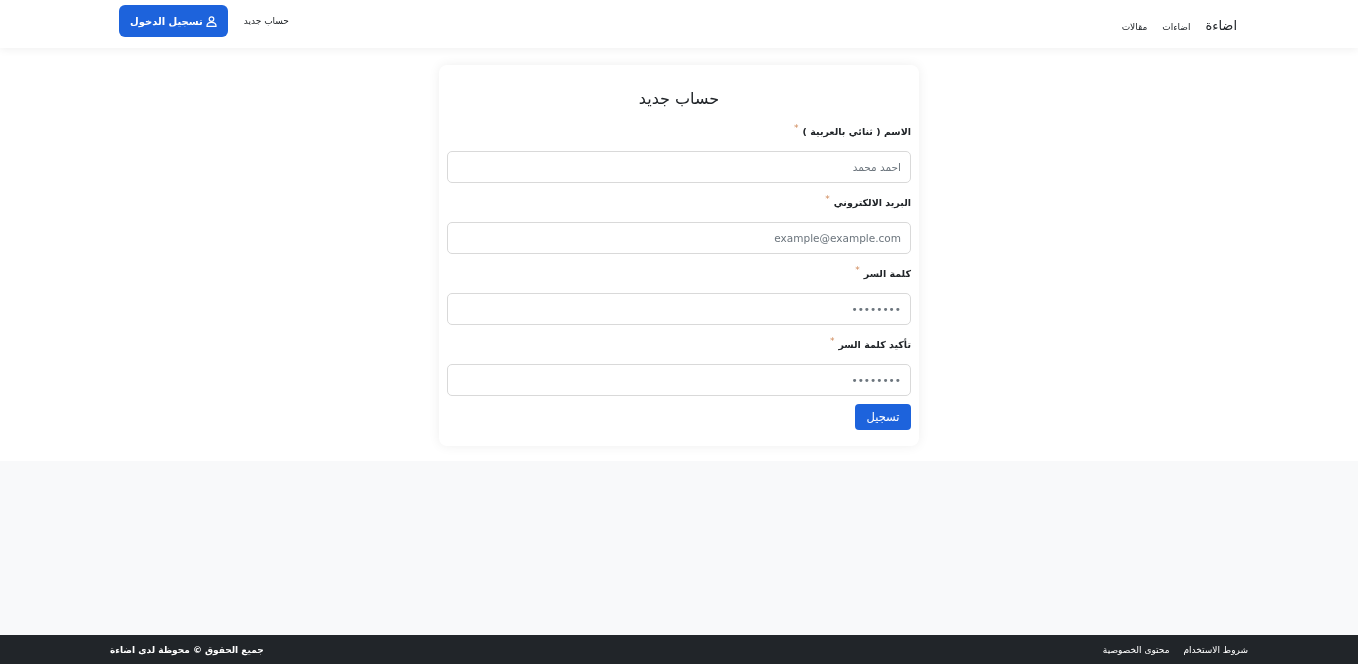 This screenshot has height=664, width=1358. Describe the element at coordinates (887, 274) in the screenshot. I see `field-label: كلمة السر` at that location.